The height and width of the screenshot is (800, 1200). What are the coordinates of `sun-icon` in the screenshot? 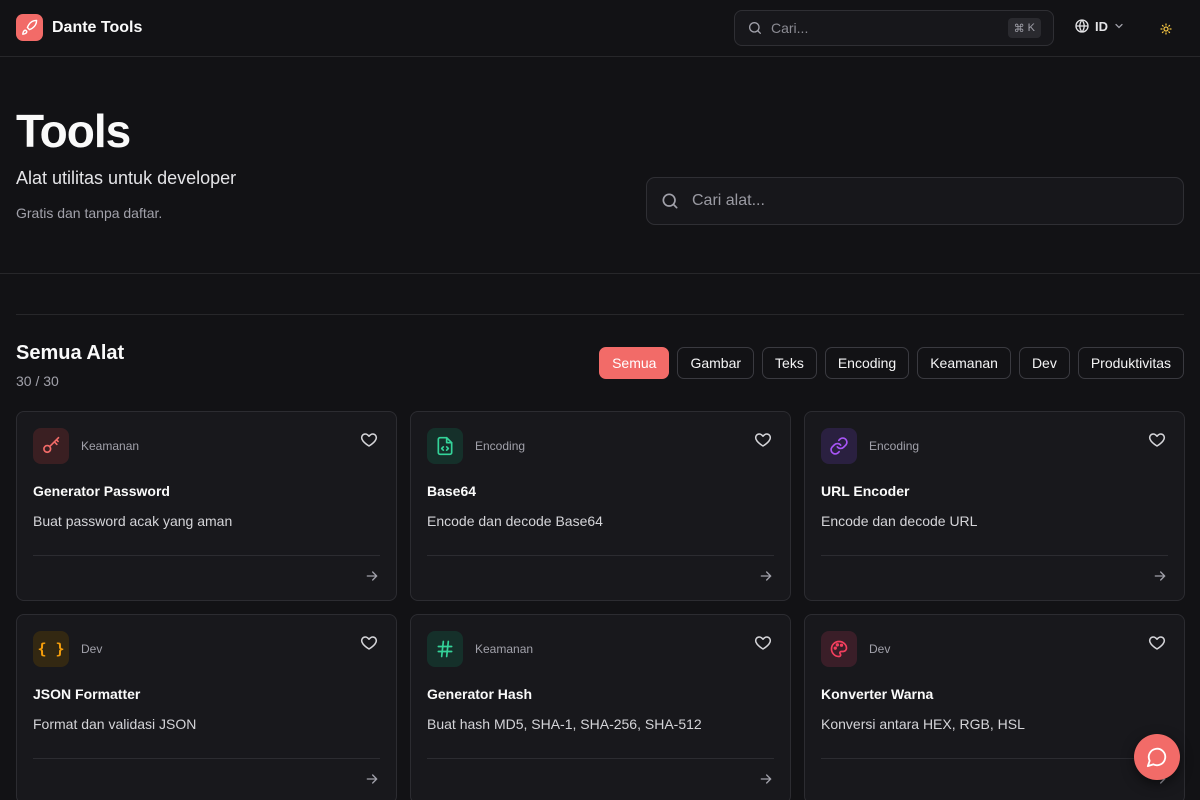 It's located at (1166, 29).